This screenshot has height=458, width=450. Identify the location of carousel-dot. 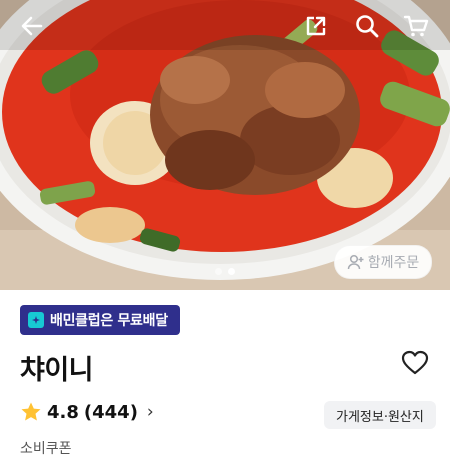
(218, 271).